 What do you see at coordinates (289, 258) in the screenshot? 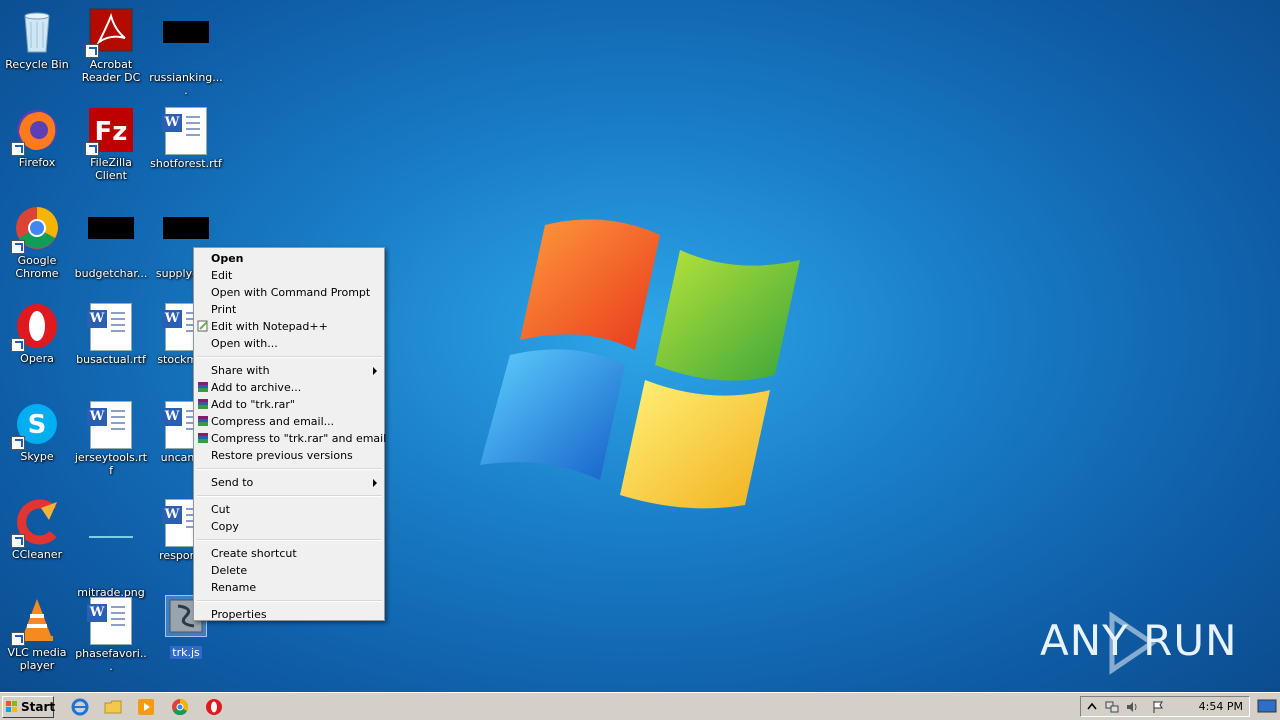
I see `menu-item-open: Open` at bounding box center [289, 258].